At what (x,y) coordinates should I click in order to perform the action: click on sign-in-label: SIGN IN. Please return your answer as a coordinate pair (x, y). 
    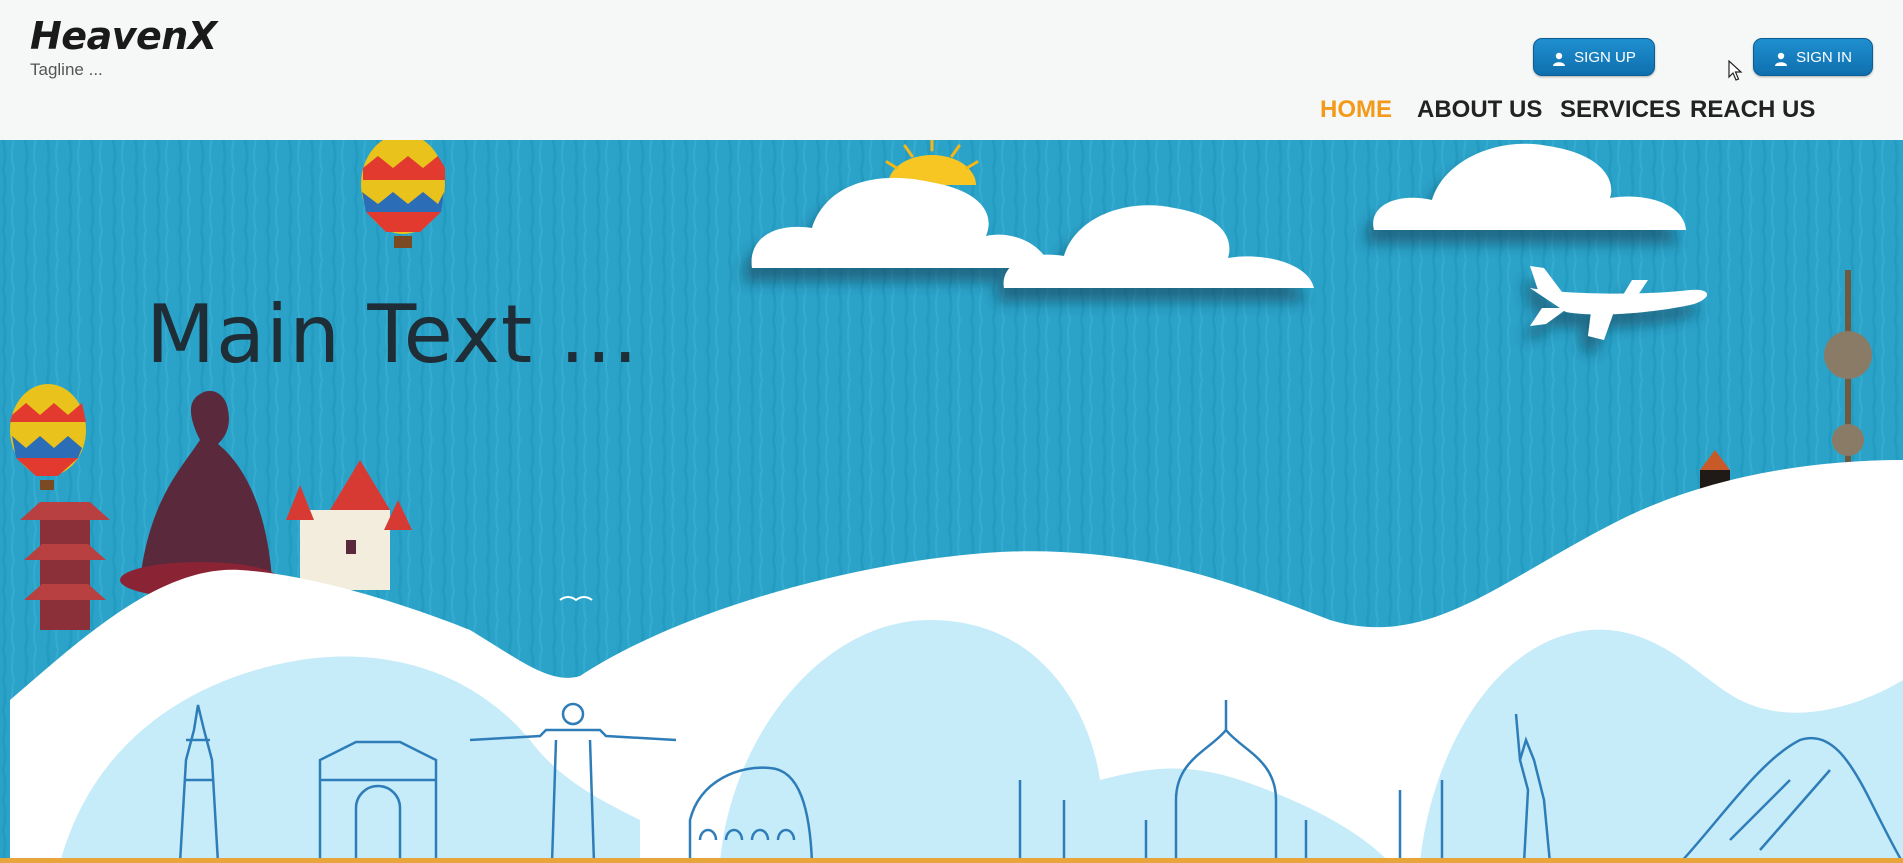
    Looking at the image, I should click on (1824, 57).